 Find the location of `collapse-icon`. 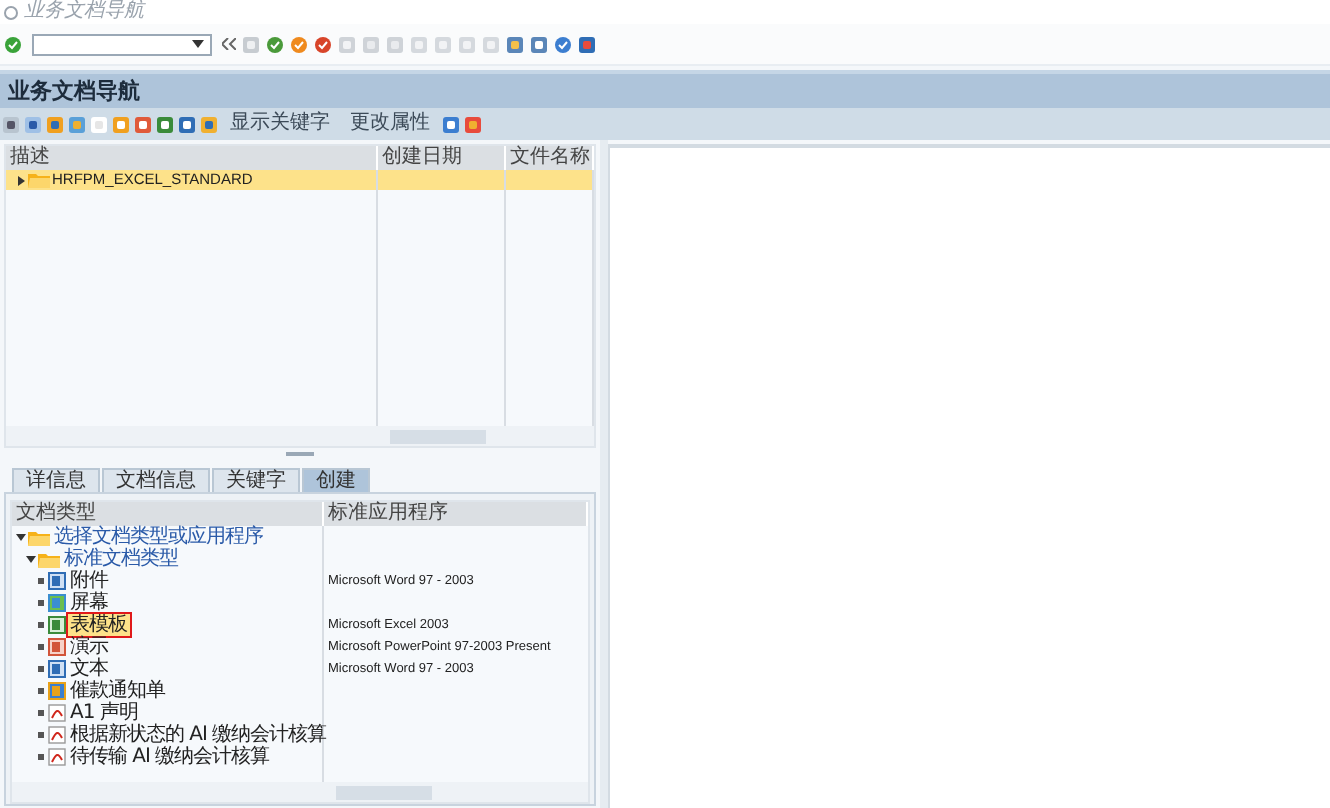

collapse-icon is located at coordinates (229, 44).